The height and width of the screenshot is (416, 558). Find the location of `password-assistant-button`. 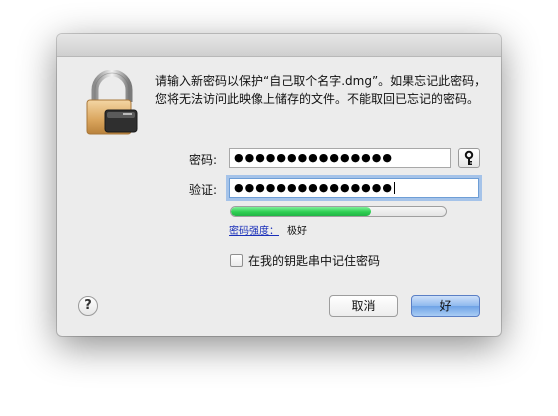

password-assistant-button is located at coordinates (469, 158).